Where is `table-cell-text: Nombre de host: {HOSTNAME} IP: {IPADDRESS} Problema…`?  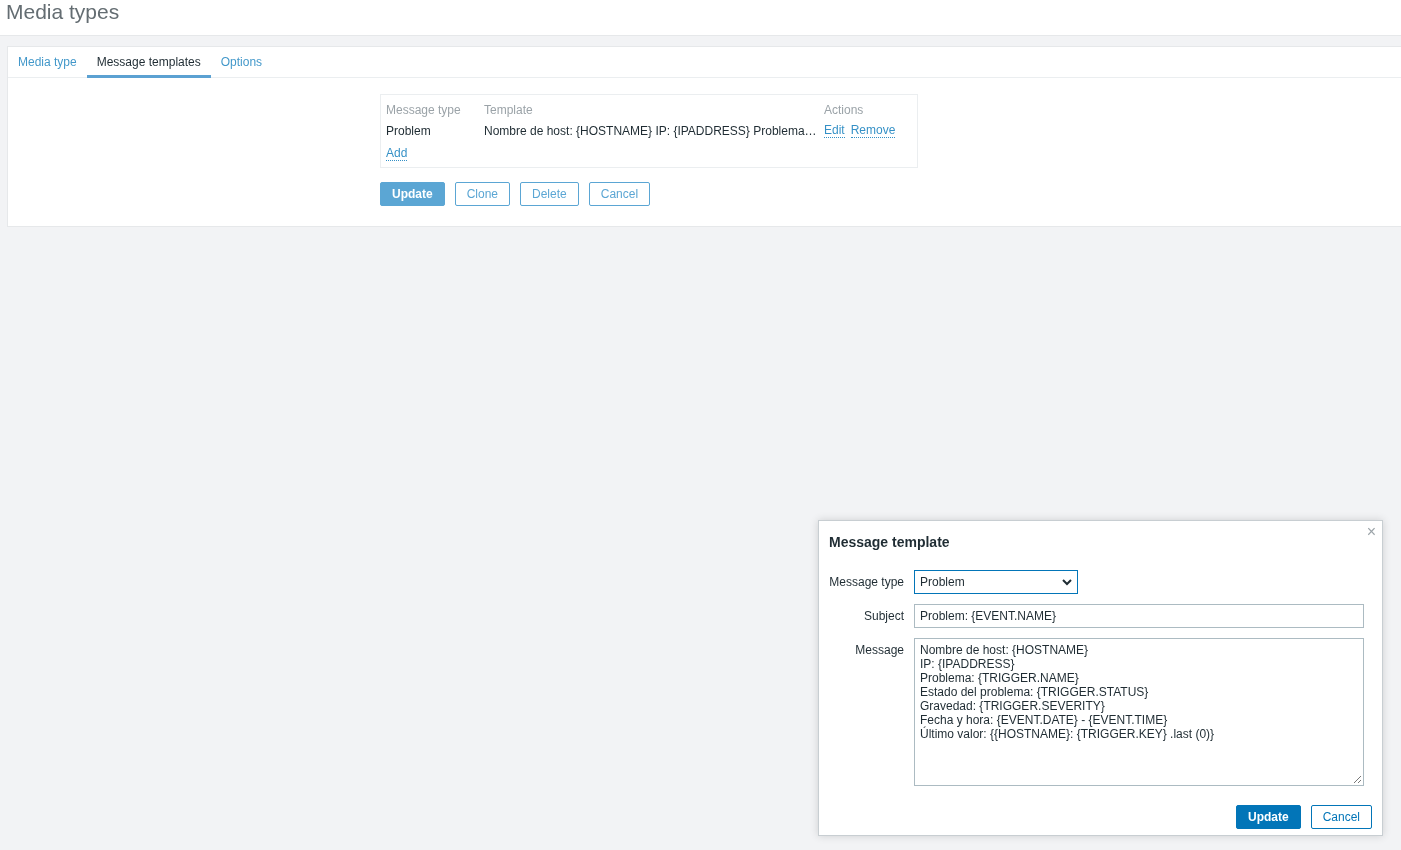 table-cell-text: Nombre de host: {HOSTNAME} IP: {IPADDRESS} Problema… is located at coordinates (651, 130).